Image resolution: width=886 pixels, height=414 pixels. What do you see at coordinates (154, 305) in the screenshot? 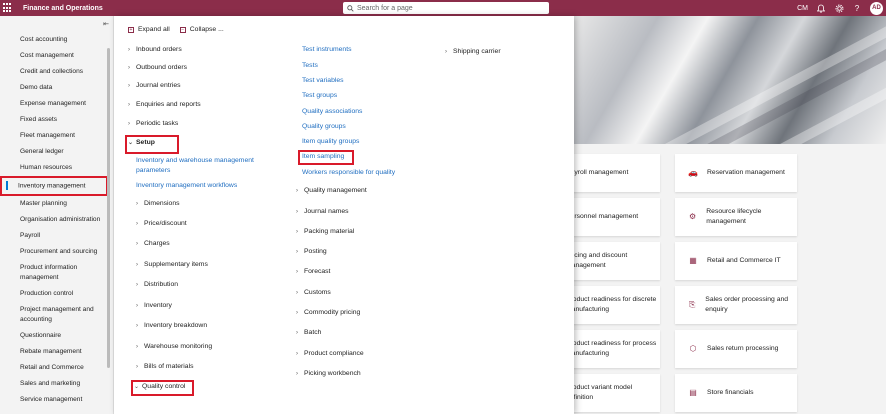
I see `menu-group: › Inventory` at bounding box center [154, 305].